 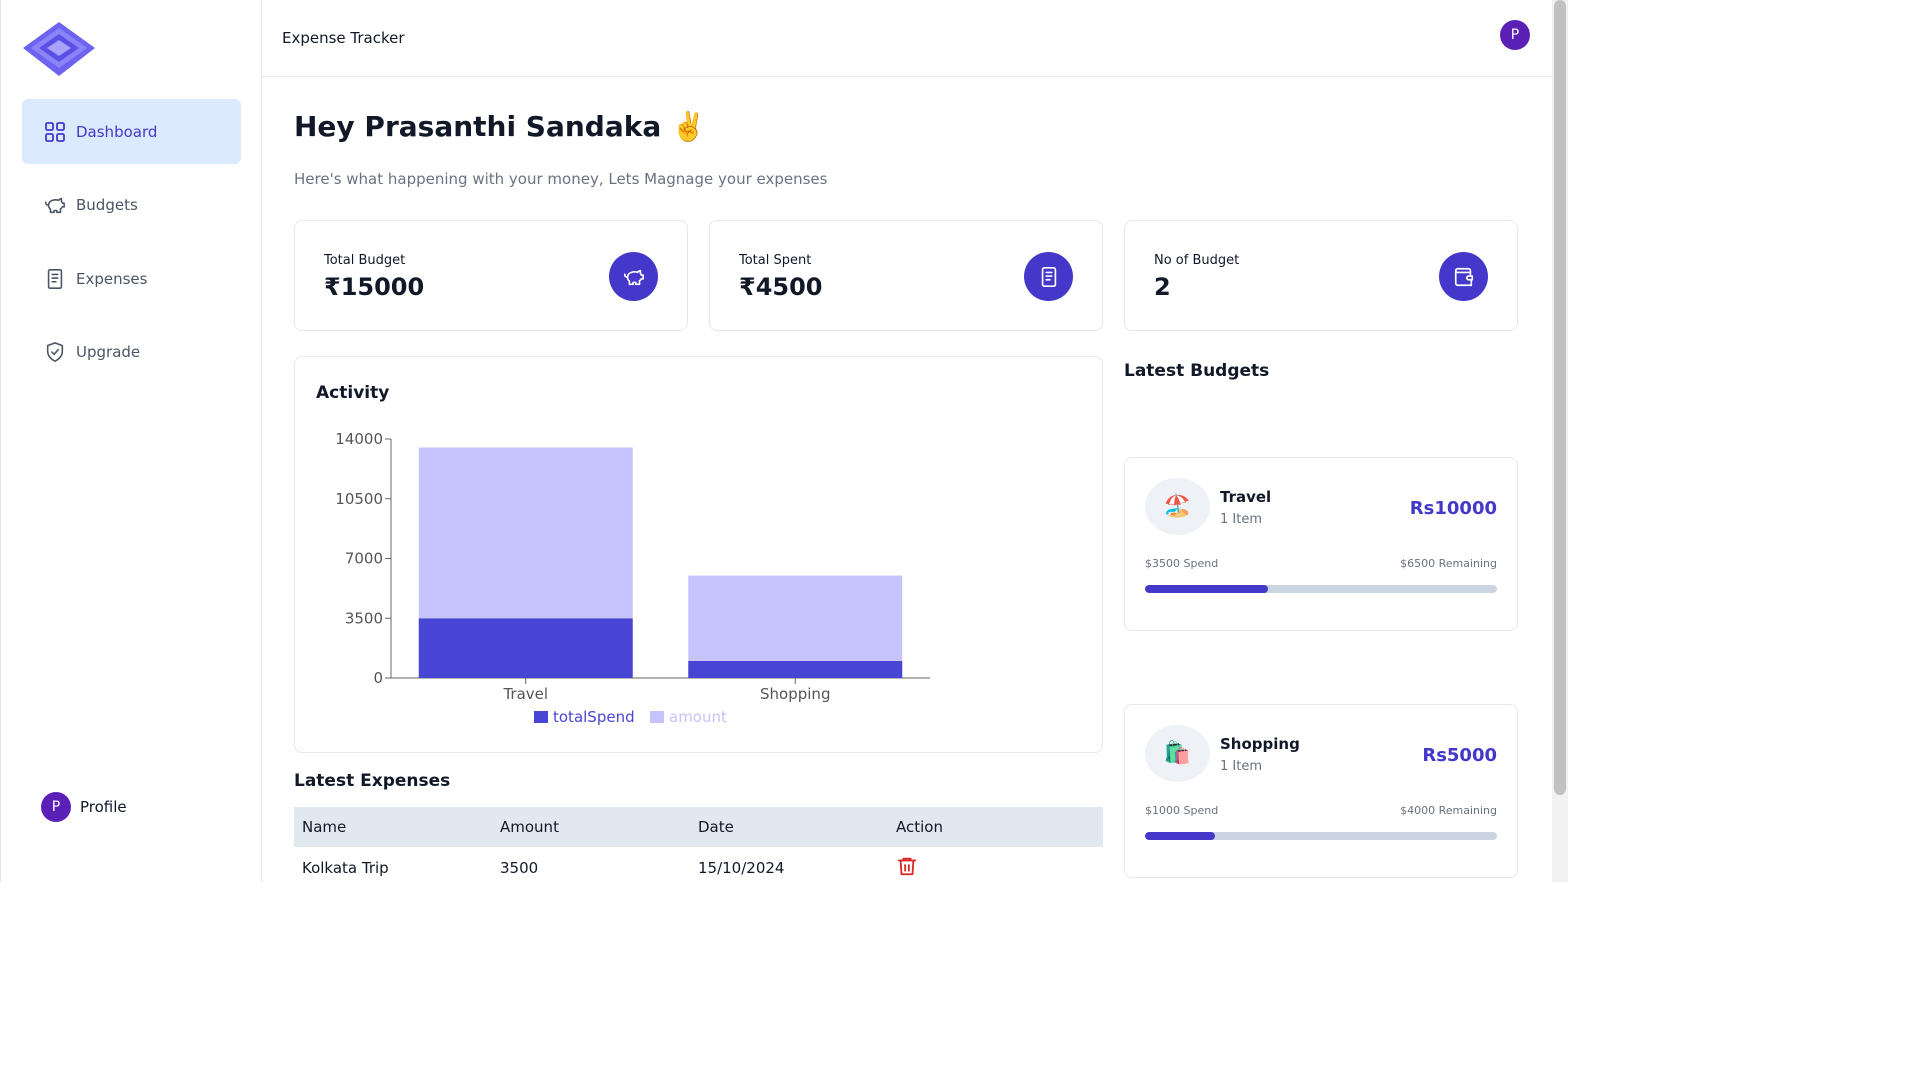 What do you see at coordinates (107, 204) in the screenshot?
I see `sidebar-item-label: Budgets` at bounding box center [107, 204].